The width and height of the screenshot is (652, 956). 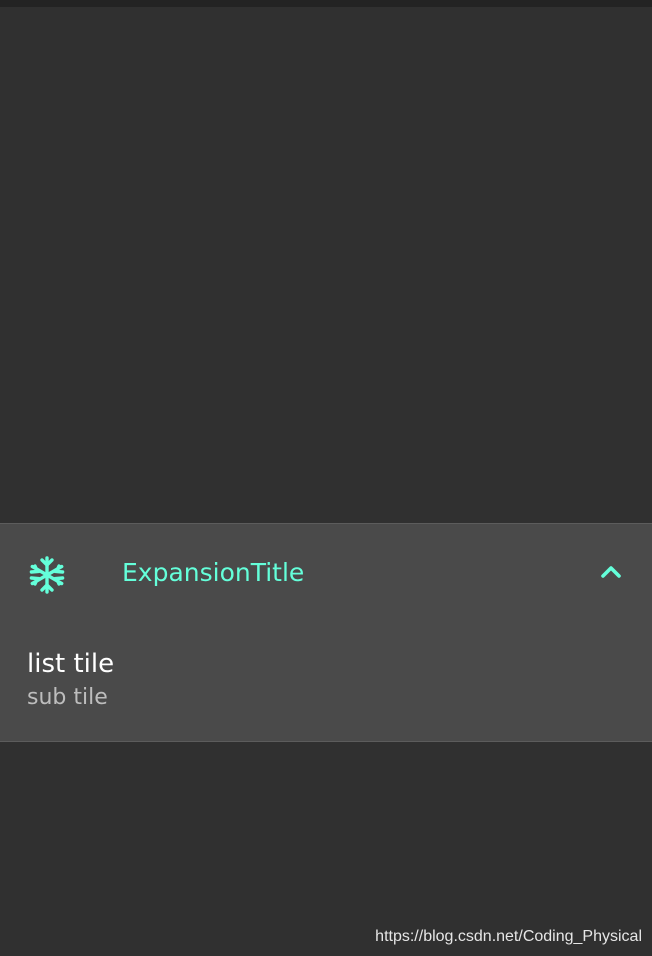 I want to click on list-tile-title: list tile, so click(x=71, y=664).